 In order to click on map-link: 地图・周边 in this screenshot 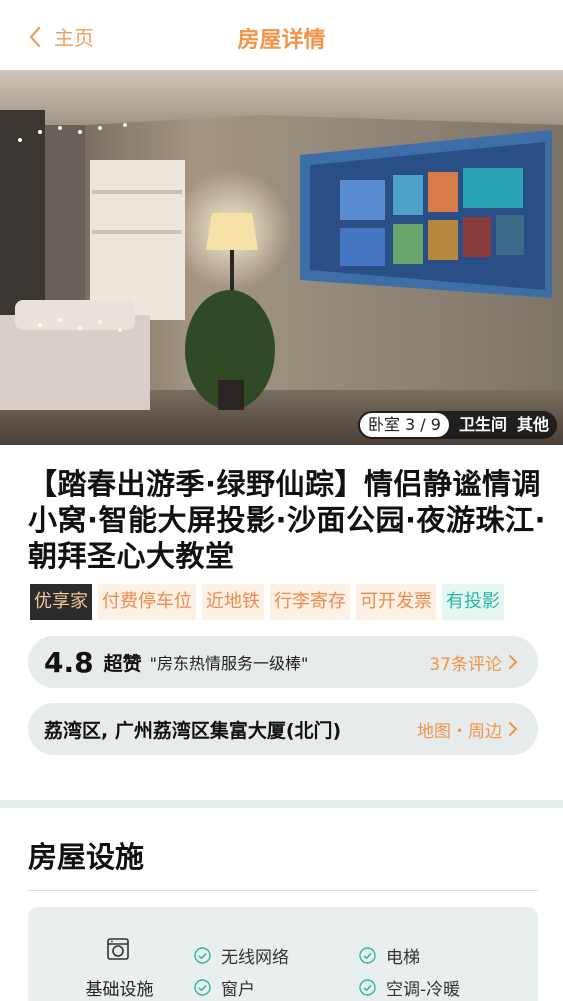, I will do `click(467, 729)`.